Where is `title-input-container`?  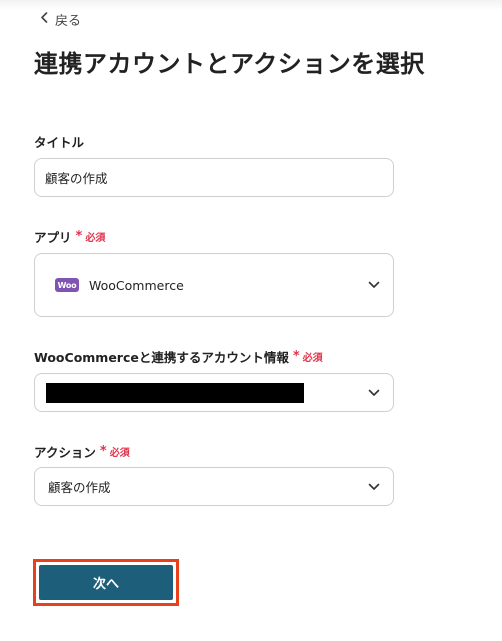
title-input-container is located at coordinates (214, 177).